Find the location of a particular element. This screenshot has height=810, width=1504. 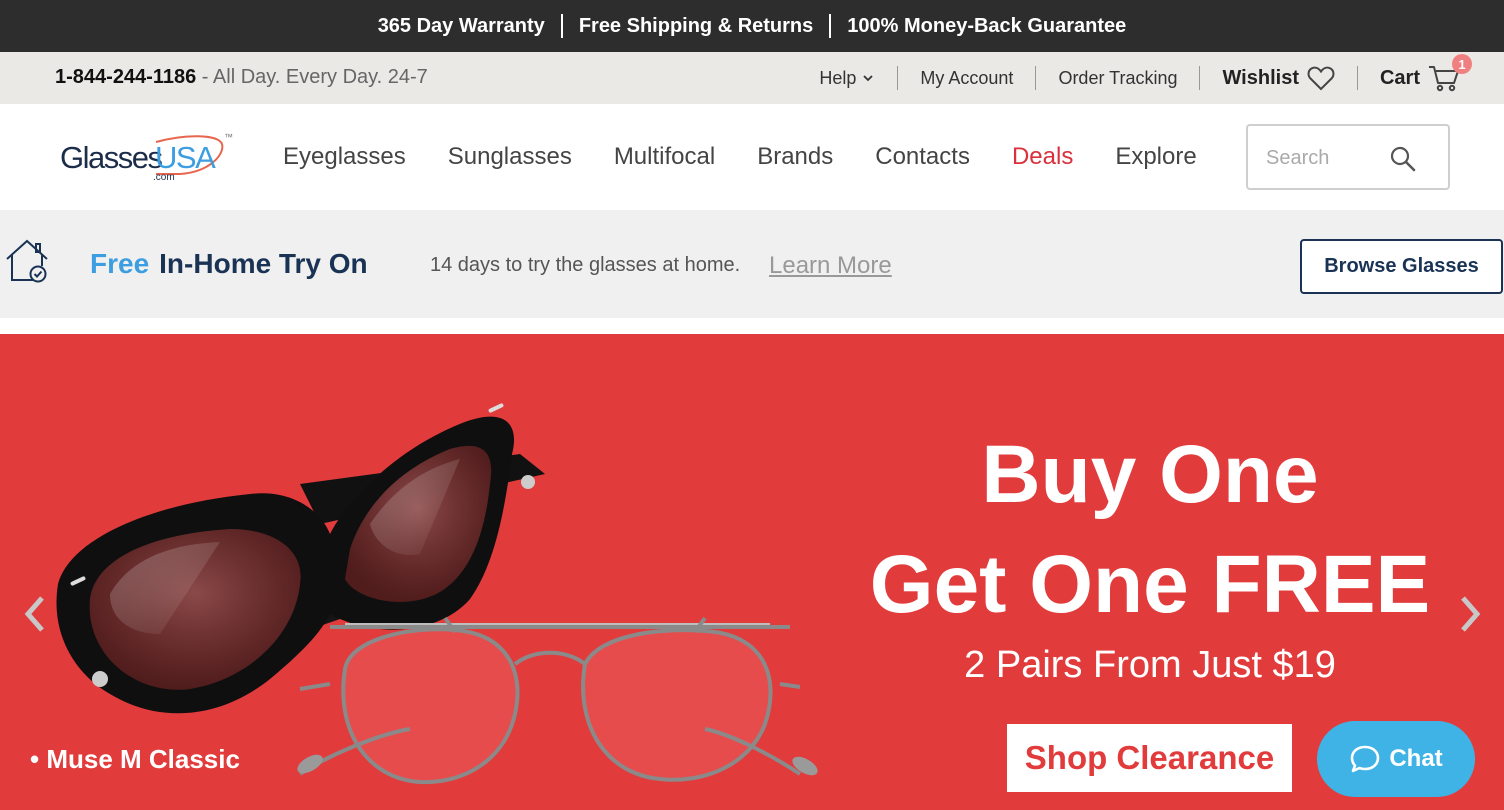

learn-more-link: Learn More is located at coordinates (830, 266).